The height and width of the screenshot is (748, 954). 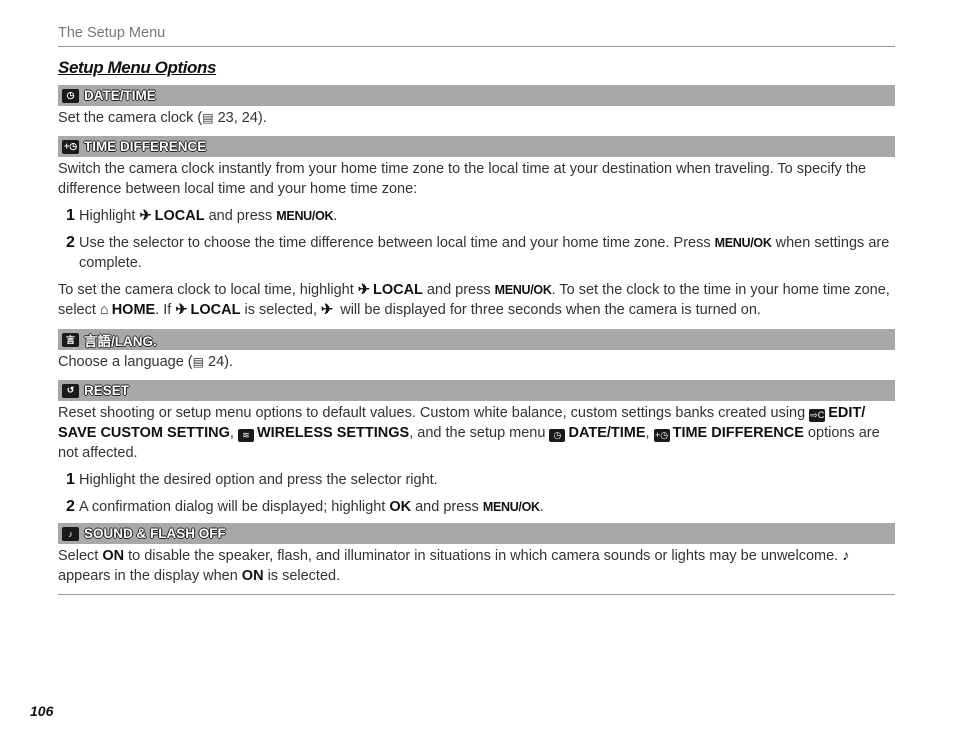 I want to click on section-header-reset: ↺ RESET, so click(x=476, y=390).